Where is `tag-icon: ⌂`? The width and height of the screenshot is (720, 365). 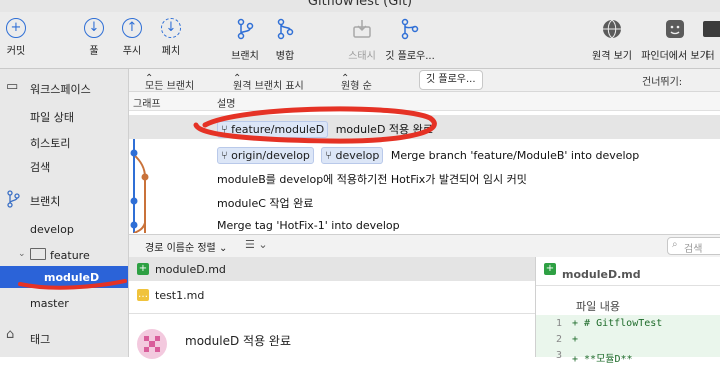 tag-icon: ⌂ is located at coordinates (10, 334).